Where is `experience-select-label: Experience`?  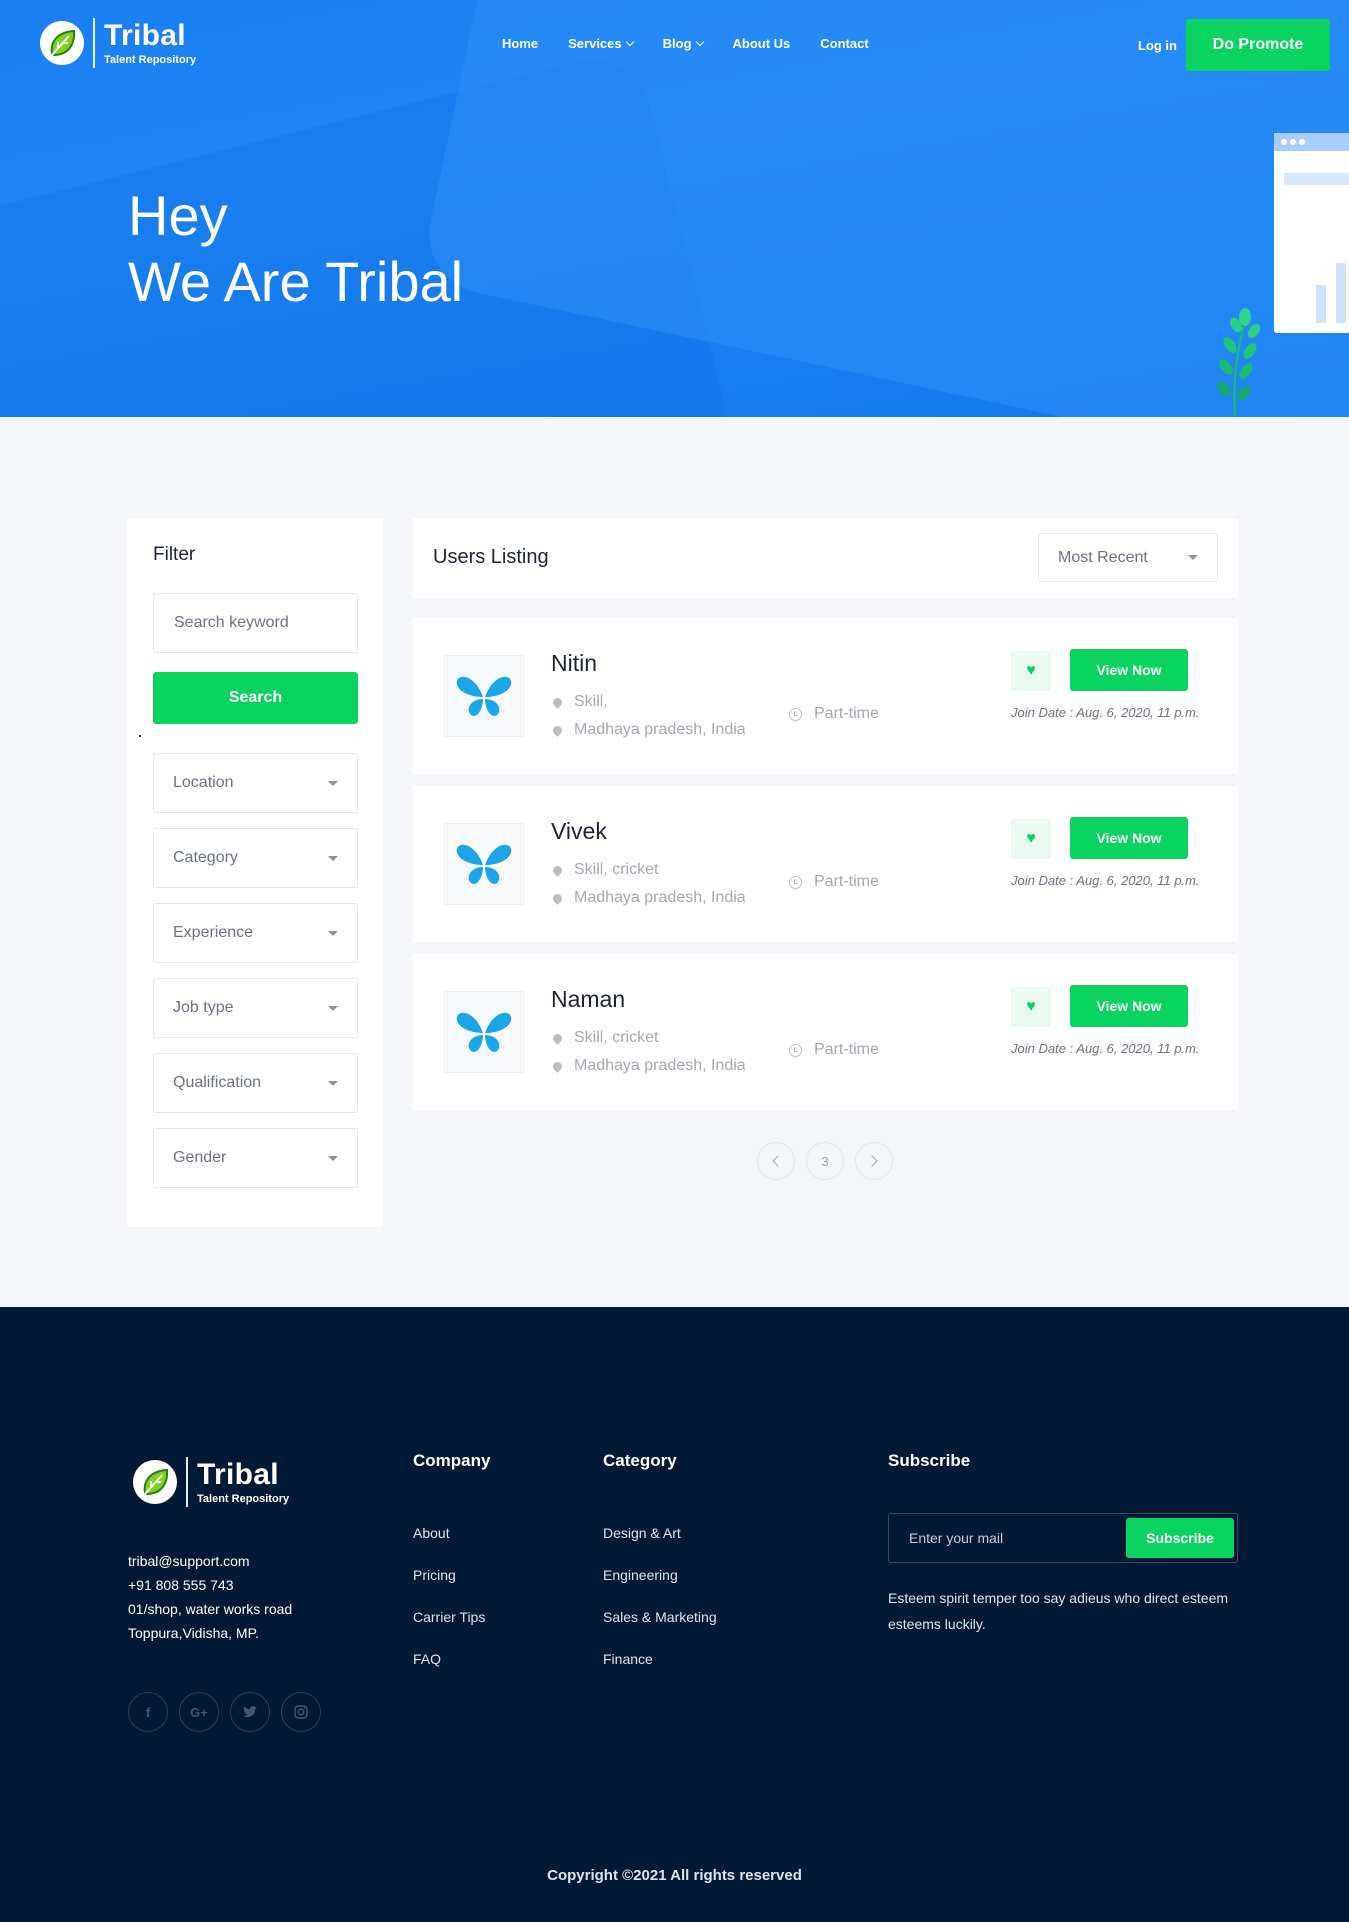 experience-select-label: Experience is located at coordinates (213, 932).